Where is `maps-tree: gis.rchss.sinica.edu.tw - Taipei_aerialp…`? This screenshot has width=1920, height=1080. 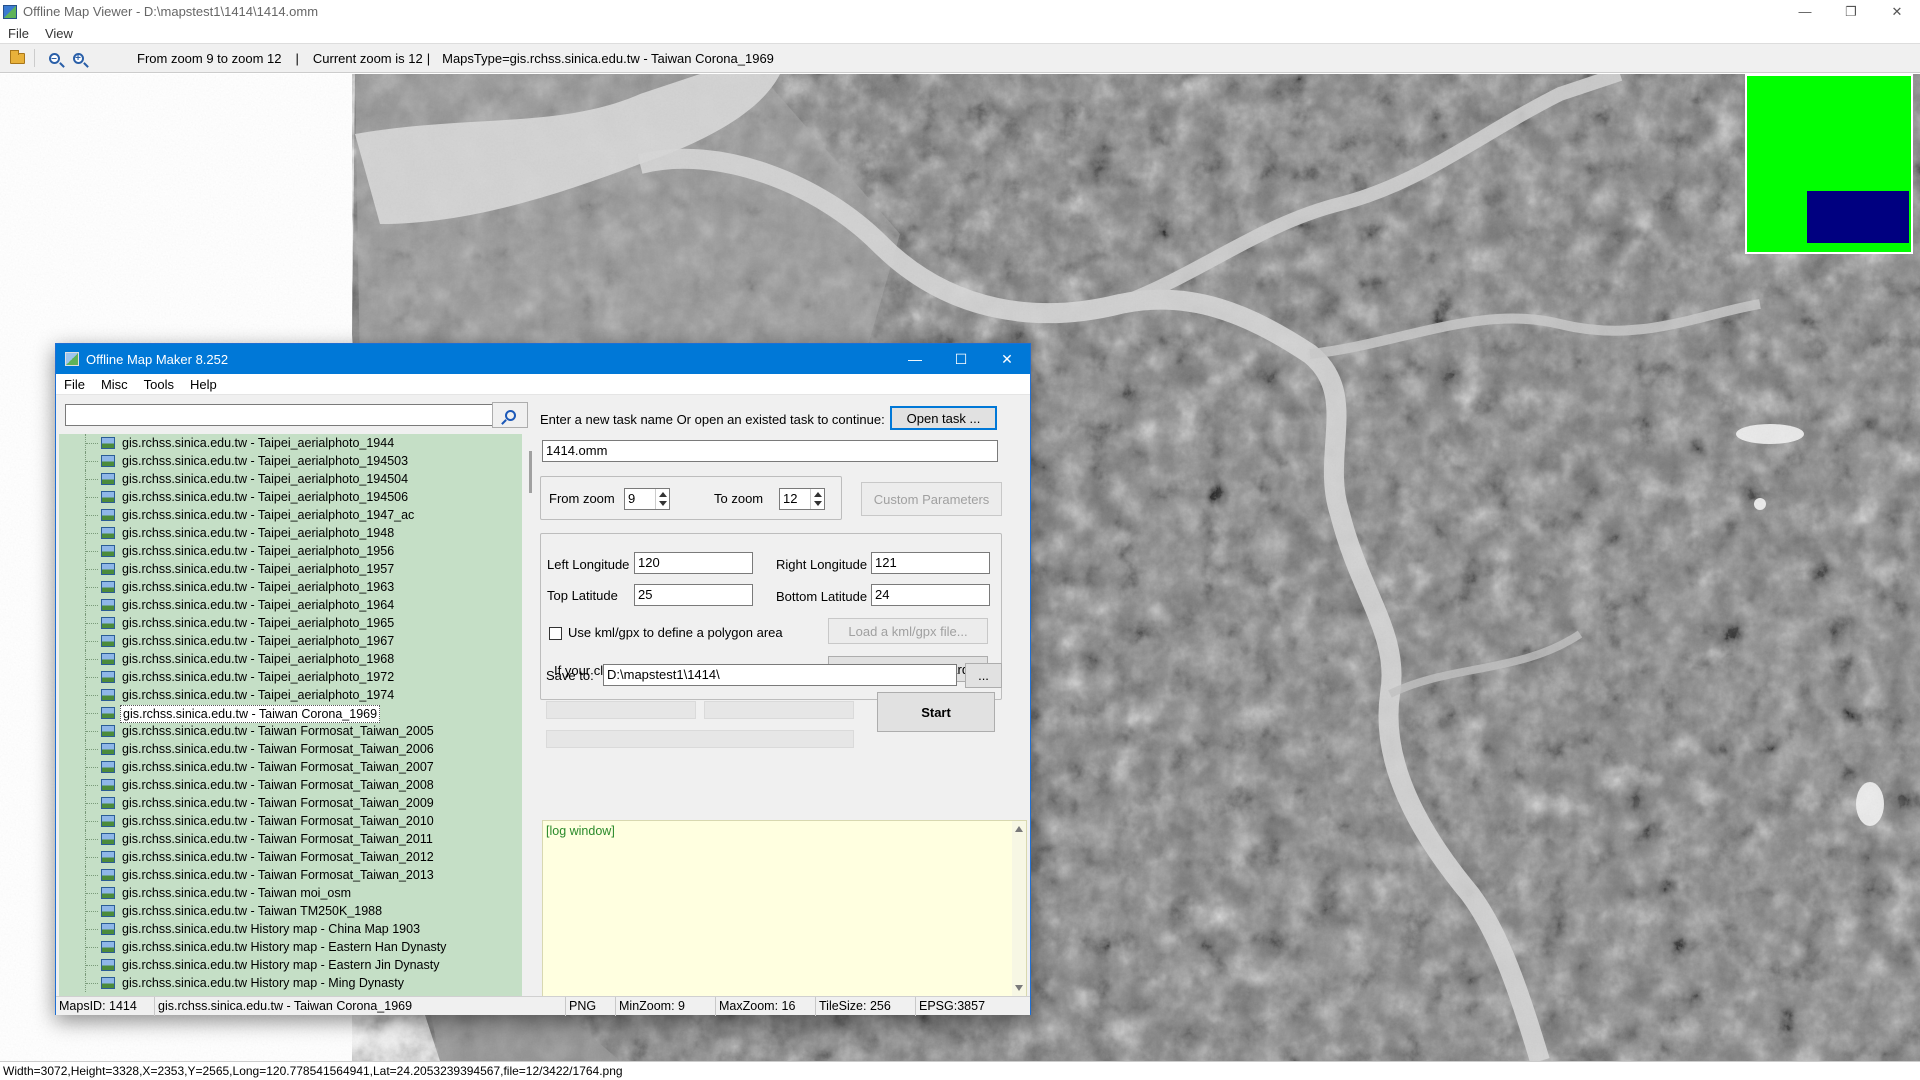 maps-tree: gis.rchss.sinica.edu.tw - Taipei_aerialp… is located at coordinates (290, 715).